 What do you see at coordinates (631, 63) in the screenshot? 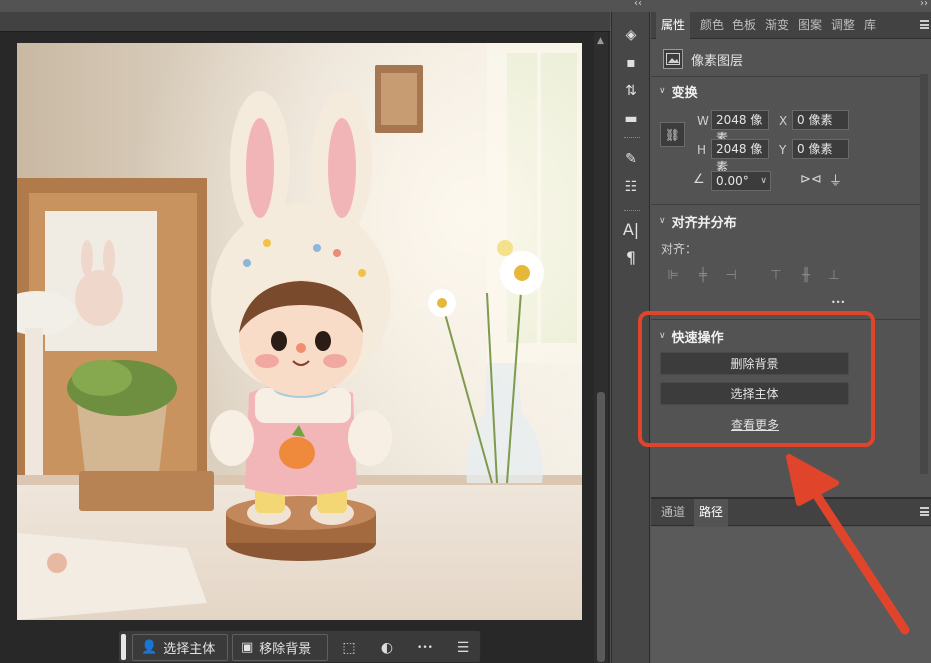
I see `plugins-icon: ▪` at bounding box center [631, 63].